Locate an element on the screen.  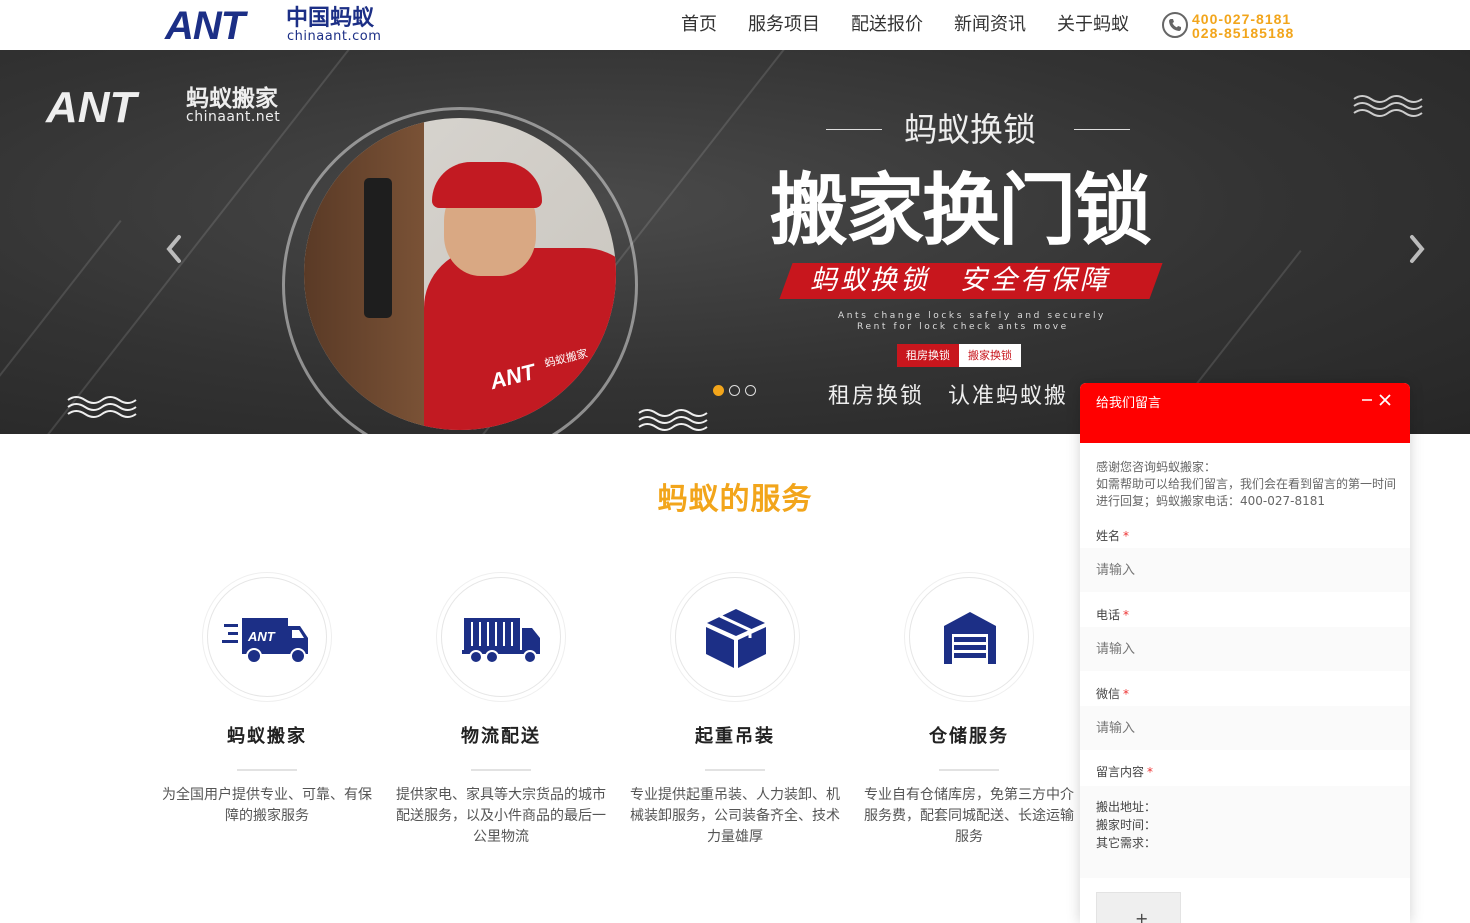
minimize-icon is located at coordinates (1368, 402).